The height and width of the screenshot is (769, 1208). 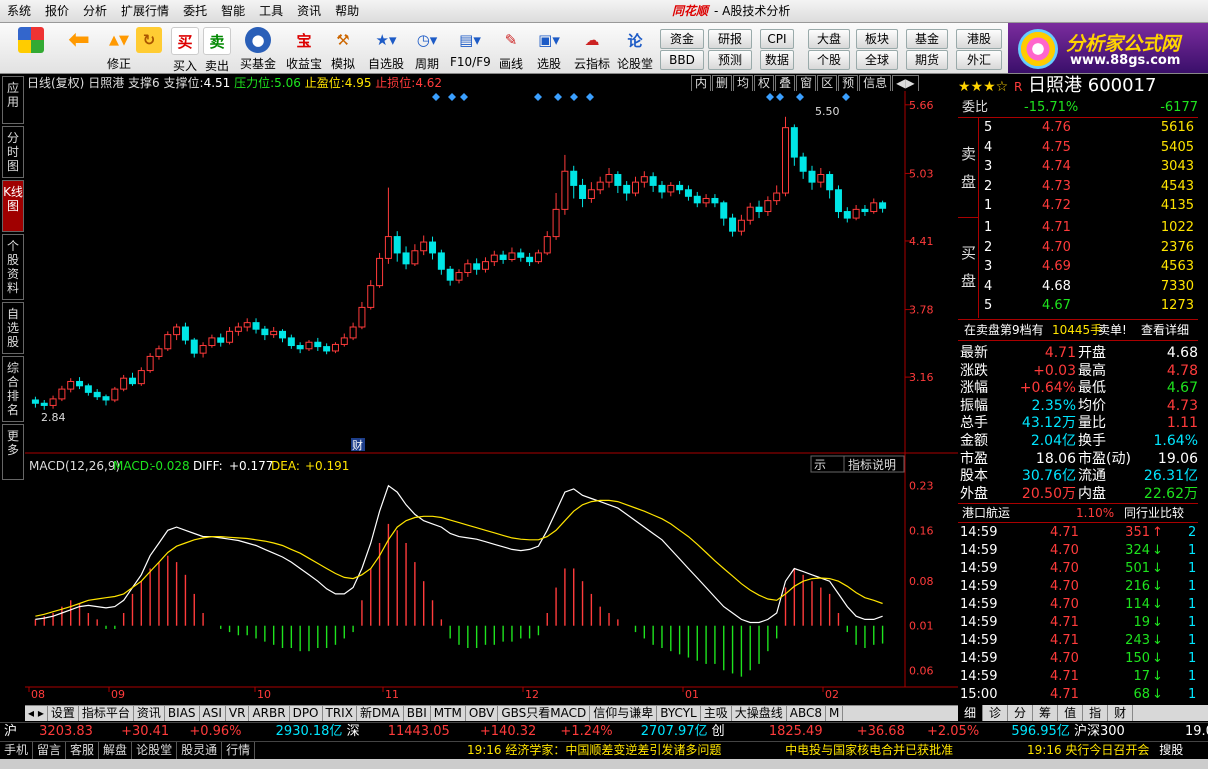 I want to click on hk-stock-button: 港股, so click(x=979, y=39).